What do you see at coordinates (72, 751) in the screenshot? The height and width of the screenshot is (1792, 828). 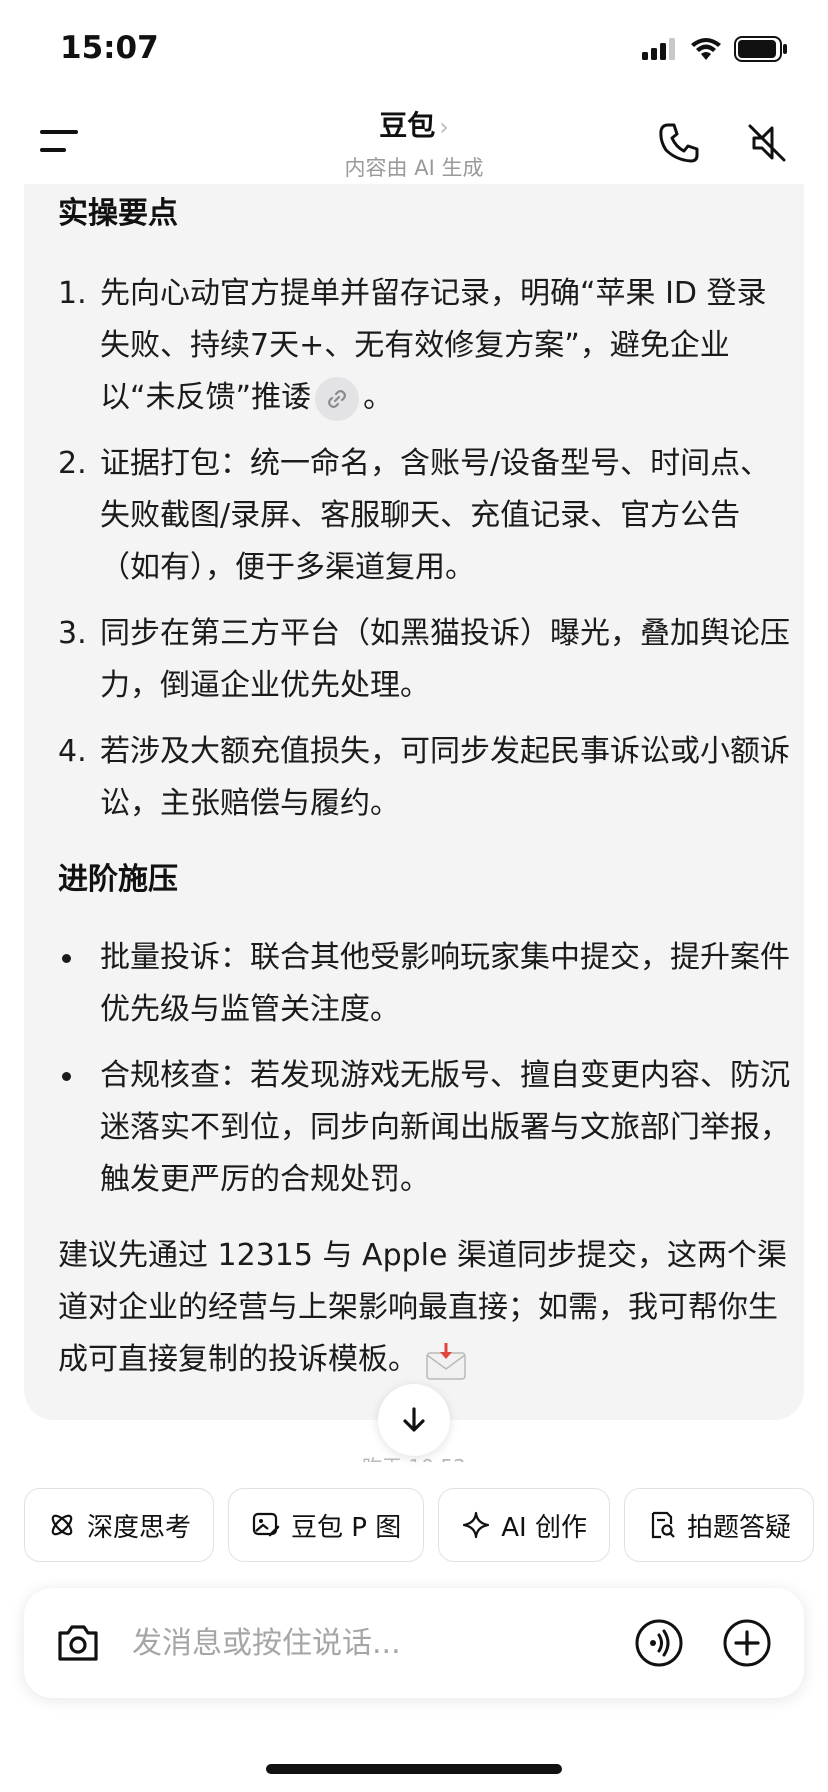 I see `list-number: 4.` at bounding box center [72, 751].